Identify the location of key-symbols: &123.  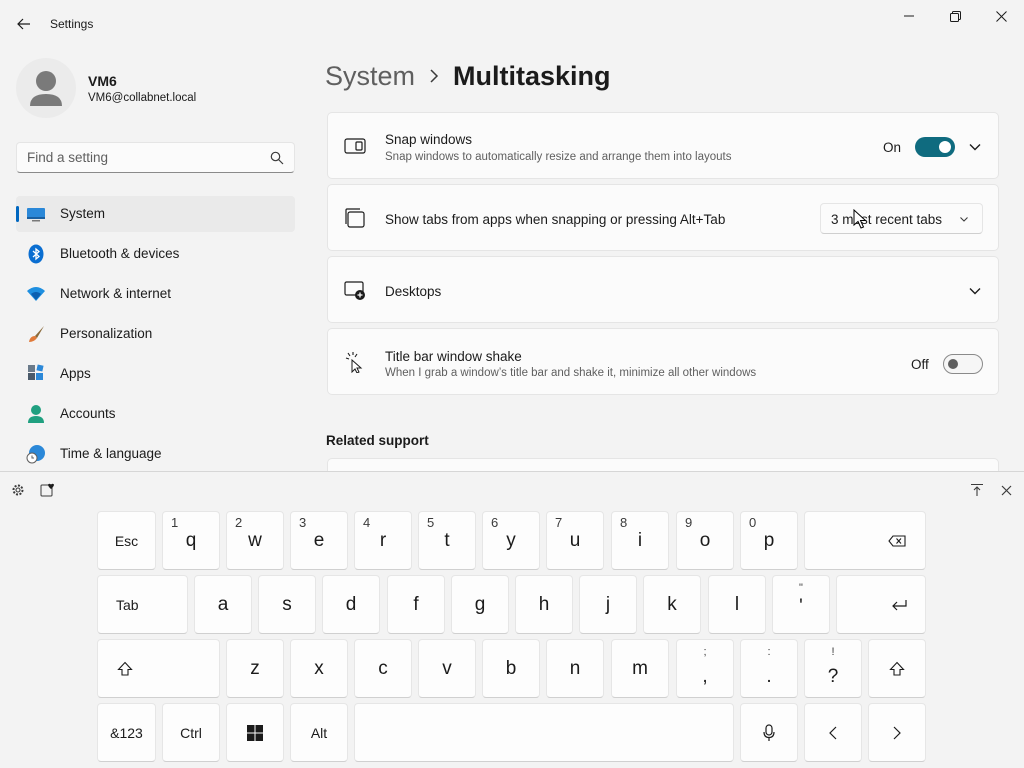
(126, 732).